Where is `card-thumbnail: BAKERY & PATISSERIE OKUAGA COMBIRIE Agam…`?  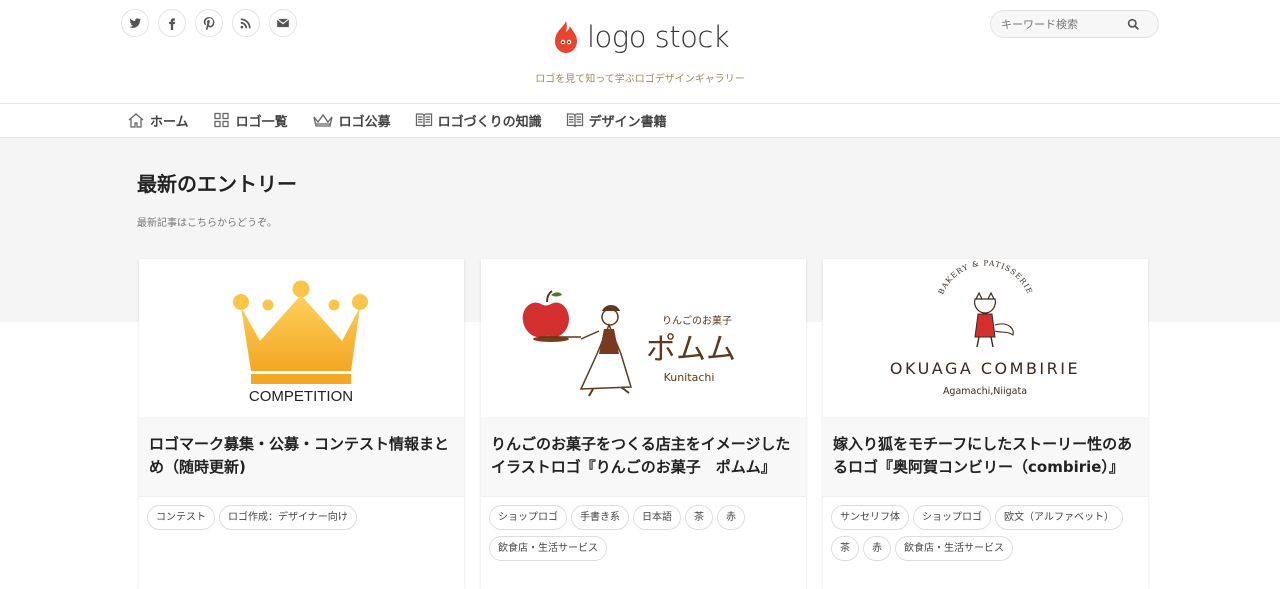
card-thumbnail: BAKERY & PATISSERIE OKUAGA COMBIRIE Agam… is located at coordinates (985, 338).